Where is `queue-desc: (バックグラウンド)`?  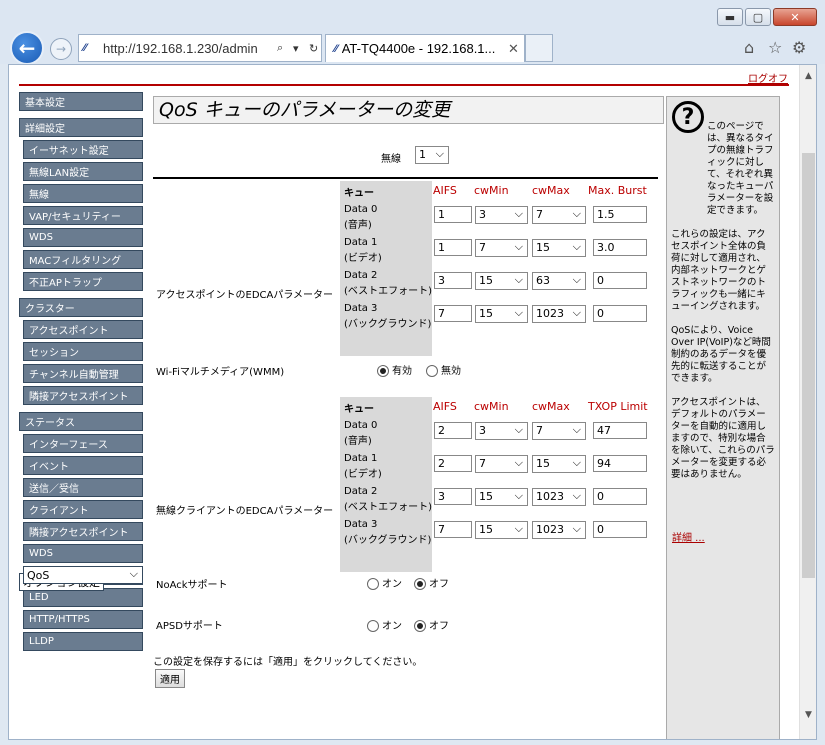 queue-desc: (バックグラウンド) is located at coordinates (388, 324).